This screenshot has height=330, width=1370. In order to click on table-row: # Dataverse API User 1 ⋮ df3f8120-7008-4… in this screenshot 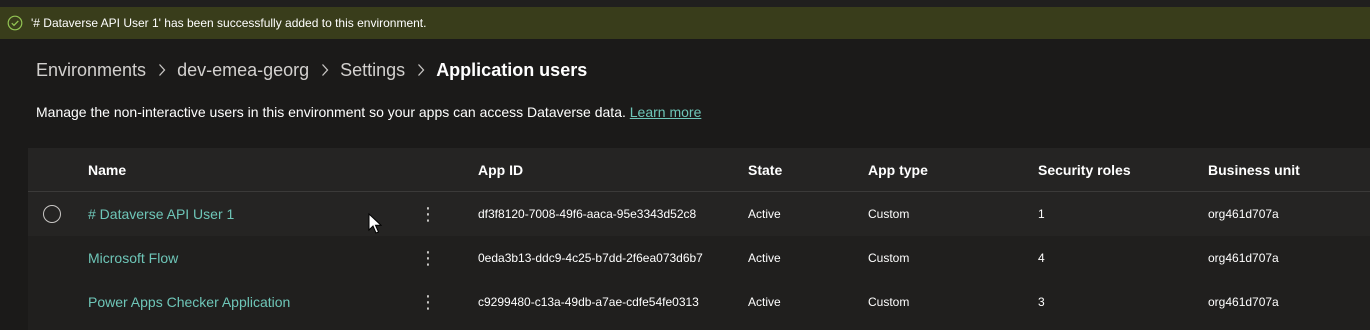, I will do `click(699, 214)`.